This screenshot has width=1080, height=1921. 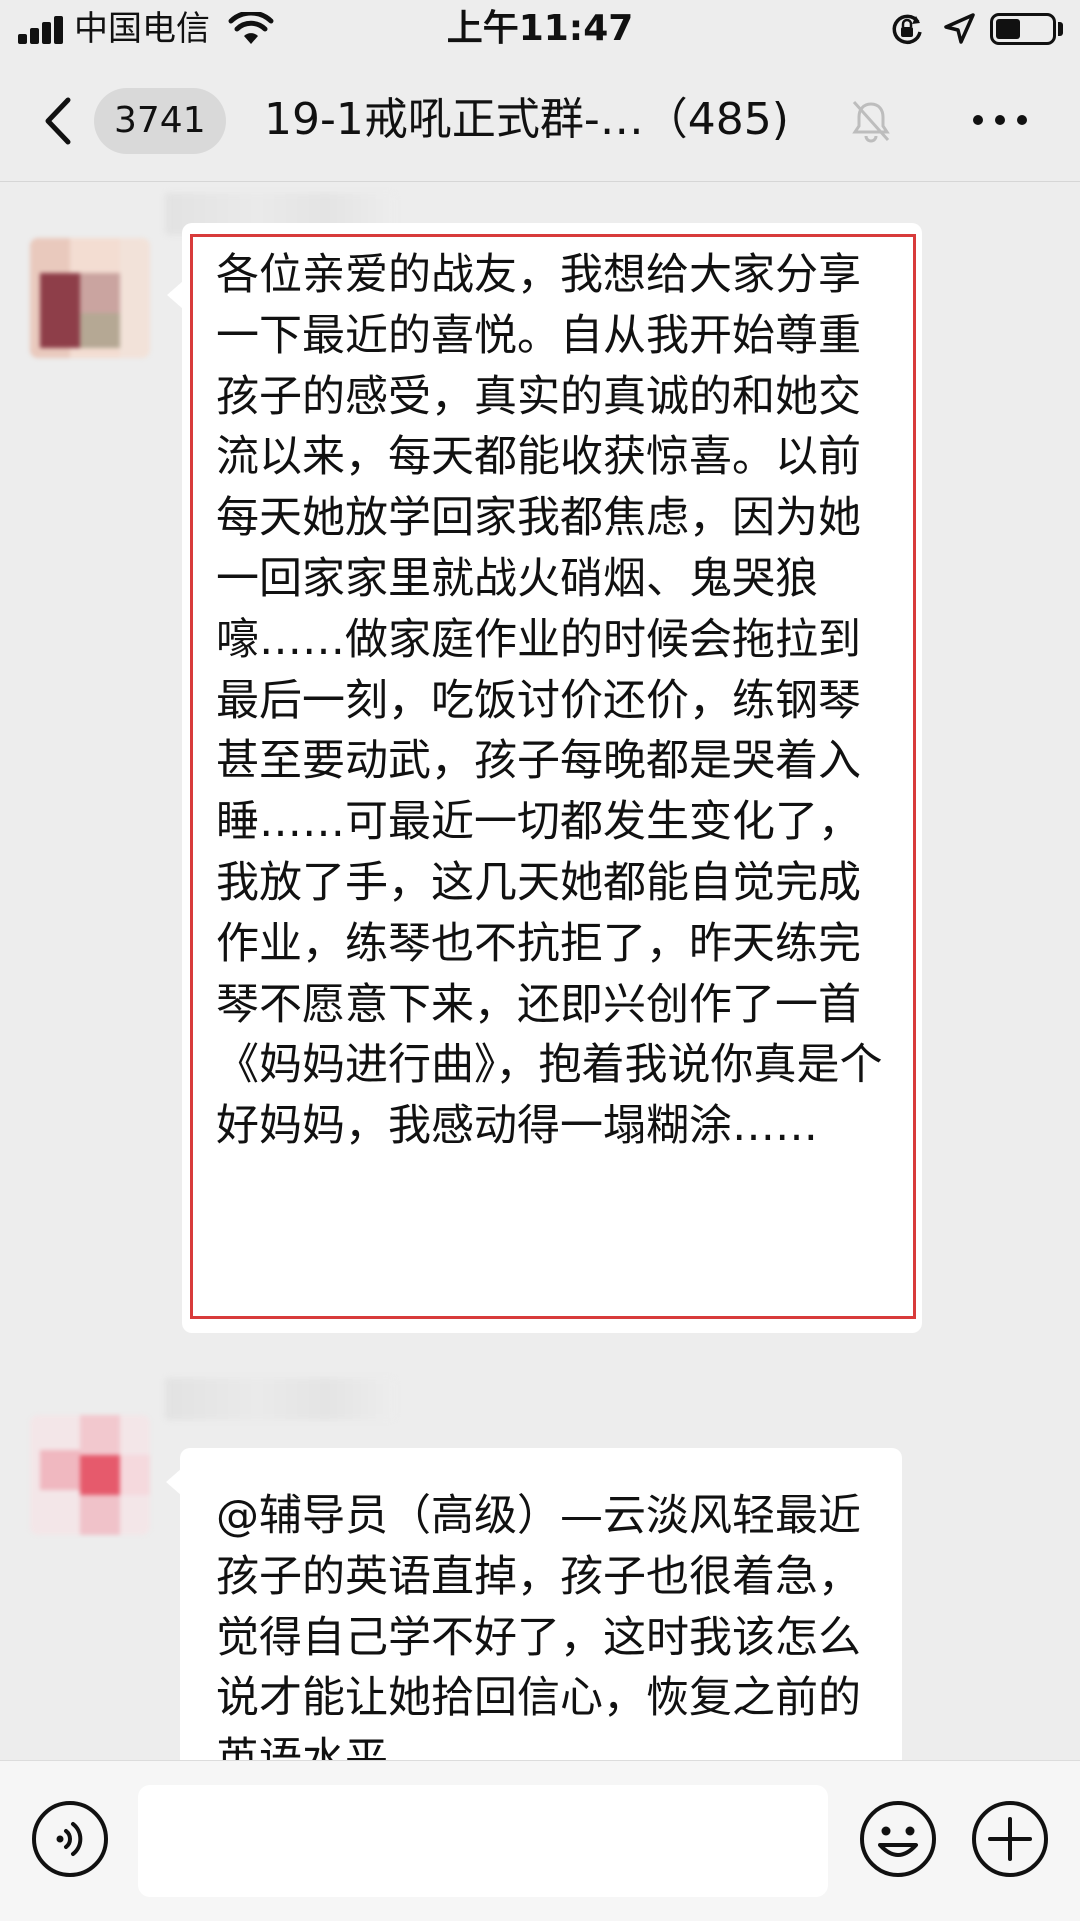 I want to click on battery-level, so click(x=1008, y=29).